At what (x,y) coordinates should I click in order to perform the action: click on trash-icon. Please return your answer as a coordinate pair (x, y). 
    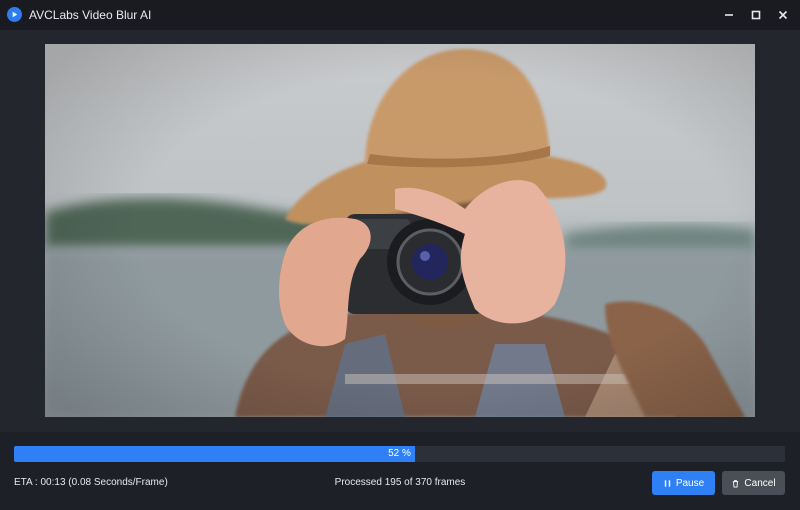
    Looking at the image, I should click on (735, 483).